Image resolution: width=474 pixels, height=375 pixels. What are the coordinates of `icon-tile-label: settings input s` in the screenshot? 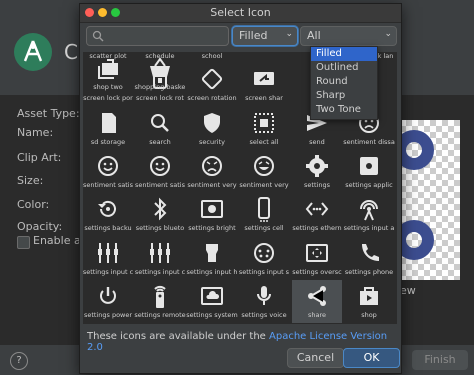 It's located at (264, 272).